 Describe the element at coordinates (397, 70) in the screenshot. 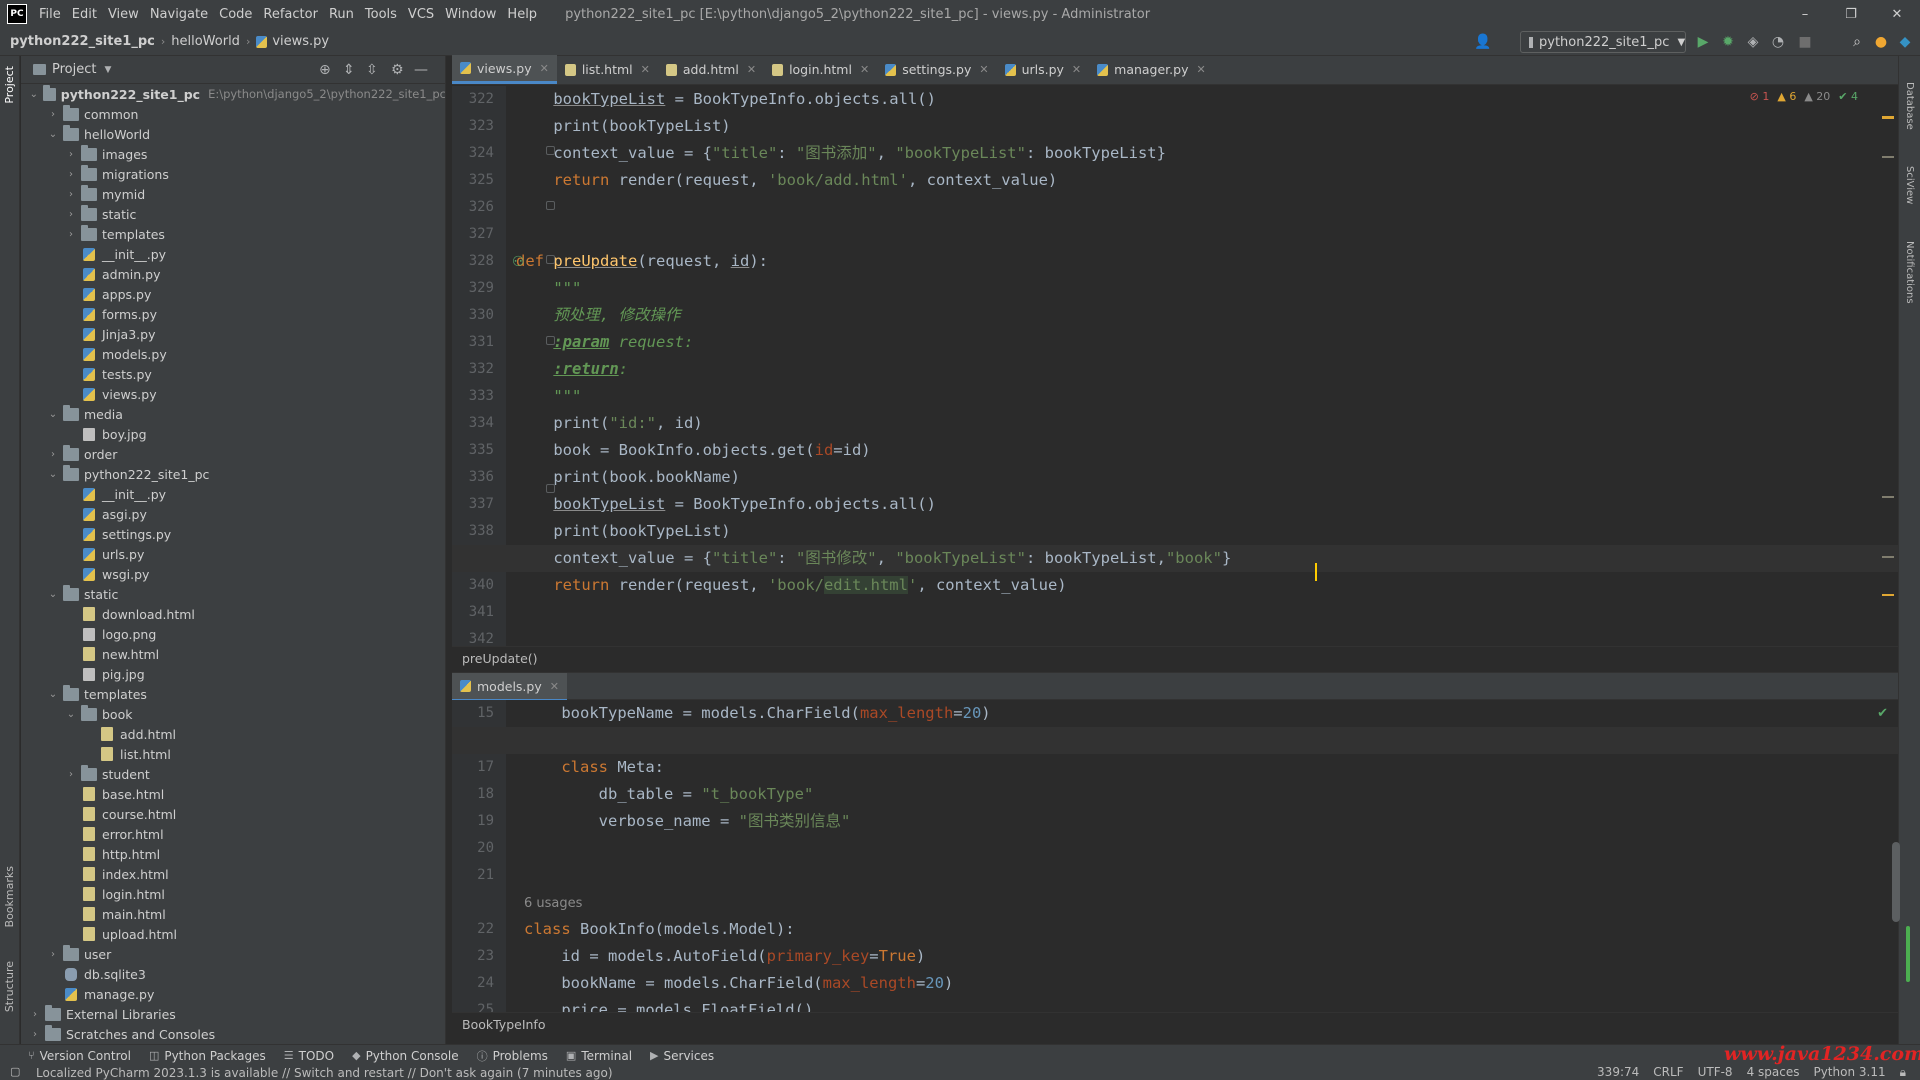

I see `gear-icon: ⚙` at that location.